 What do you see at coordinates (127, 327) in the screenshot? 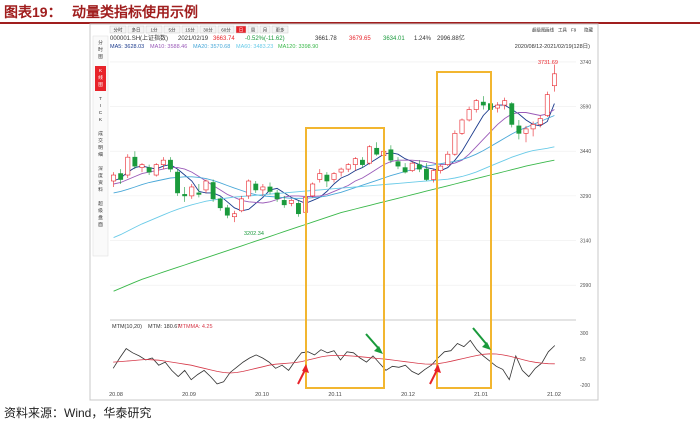
I see `mtm-title: MTM(10,20)` at bounding box center [127, 327].